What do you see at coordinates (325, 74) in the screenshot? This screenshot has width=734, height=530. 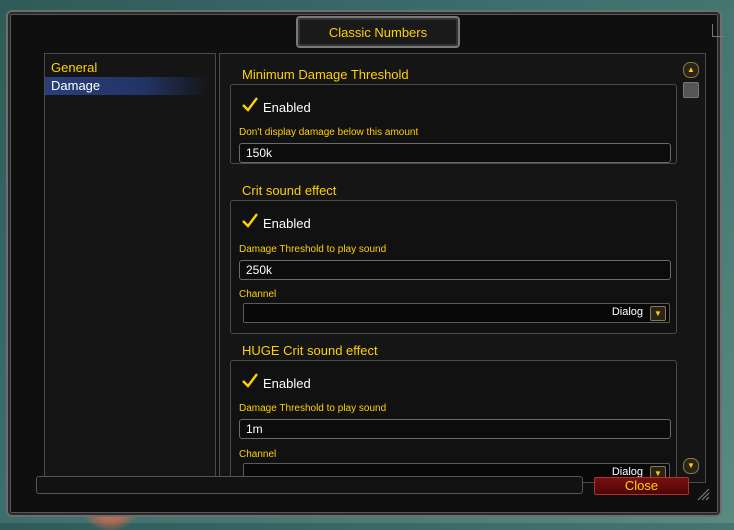 I see `section-header-min-damage: Minimum Damage Threshold` at bounding box center [325, 74].